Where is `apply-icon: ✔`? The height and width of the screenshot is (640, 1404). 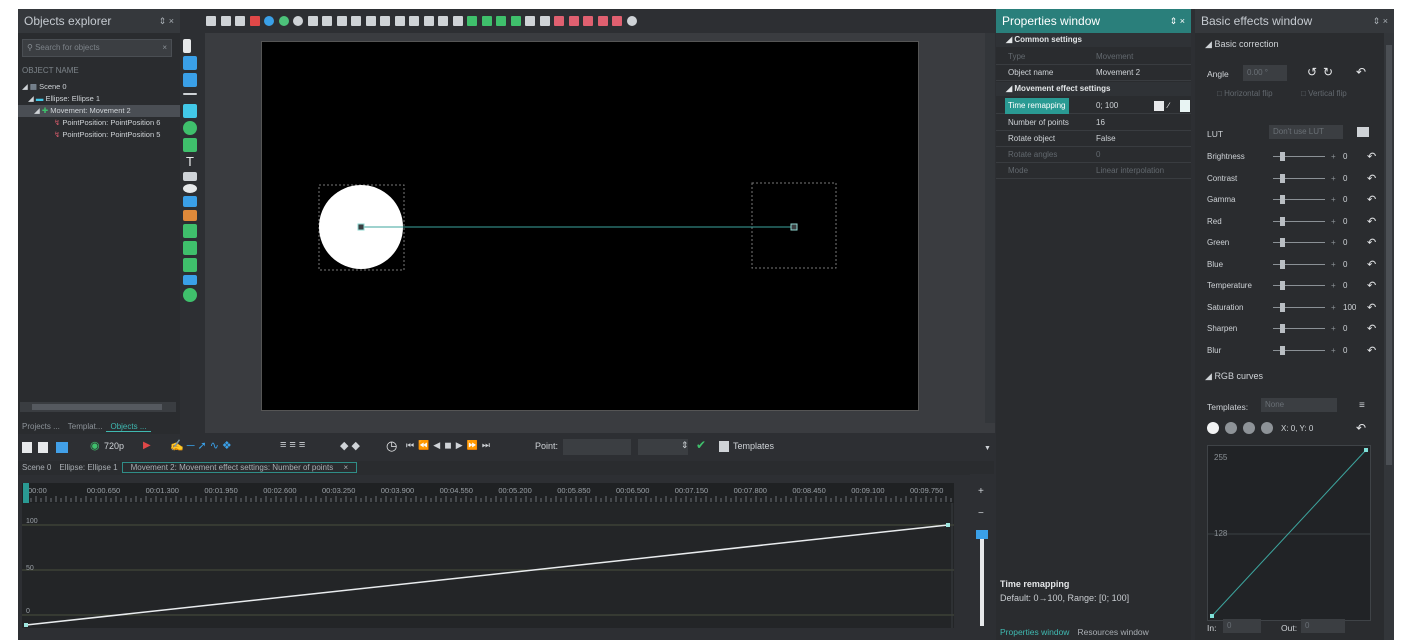
apply-icon: ✔ is located at coordinates (701, 445).